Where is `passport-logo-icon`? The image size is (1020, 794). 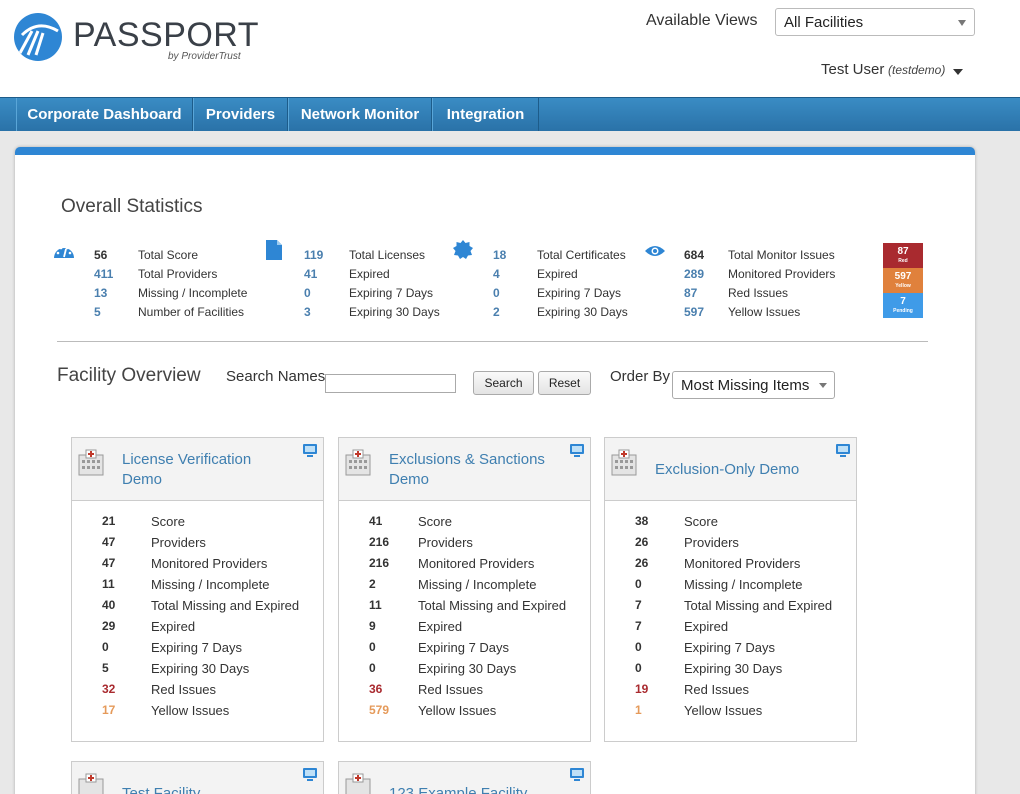
passport-logo-icon is located at coordinates (38, 37).